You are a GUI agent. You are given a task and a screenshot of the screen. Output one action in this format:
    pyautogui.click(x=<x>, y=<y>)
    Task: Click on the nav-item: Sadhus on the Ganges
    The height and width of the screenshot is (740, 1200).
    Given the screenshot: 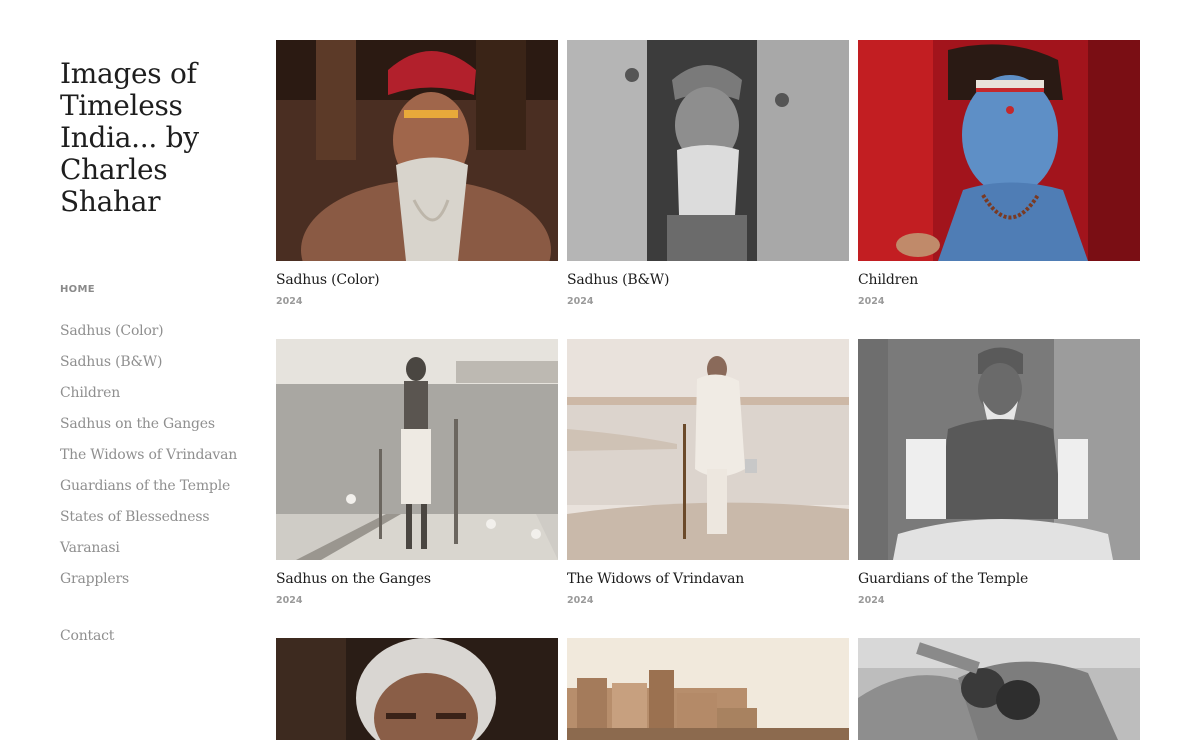 What is the action you would take?
    pyautogui.click(x=155, y=428)
    